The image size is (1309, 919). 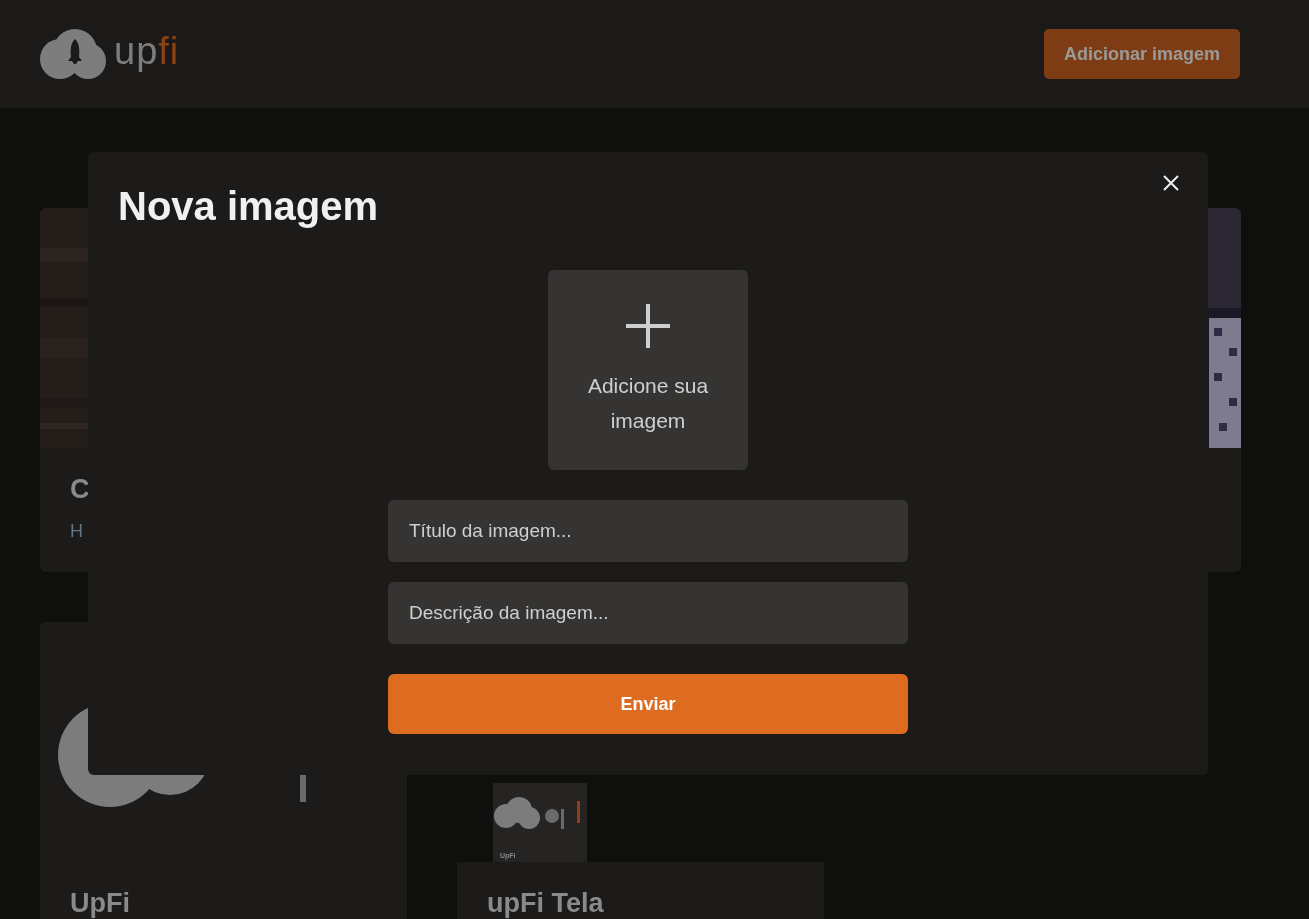 I want to click on plus-icon, so click(x=648, y=326).